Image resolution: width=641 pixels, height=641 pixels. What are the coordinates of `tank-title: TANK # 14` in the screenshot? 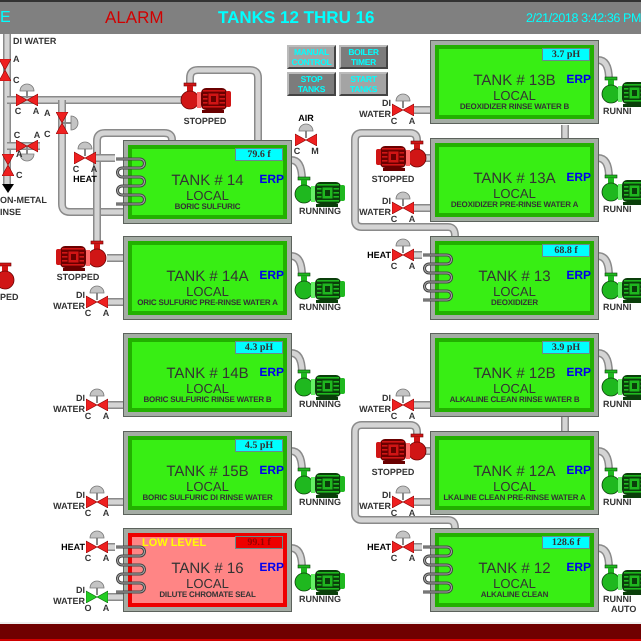 It's located at (207, 181).